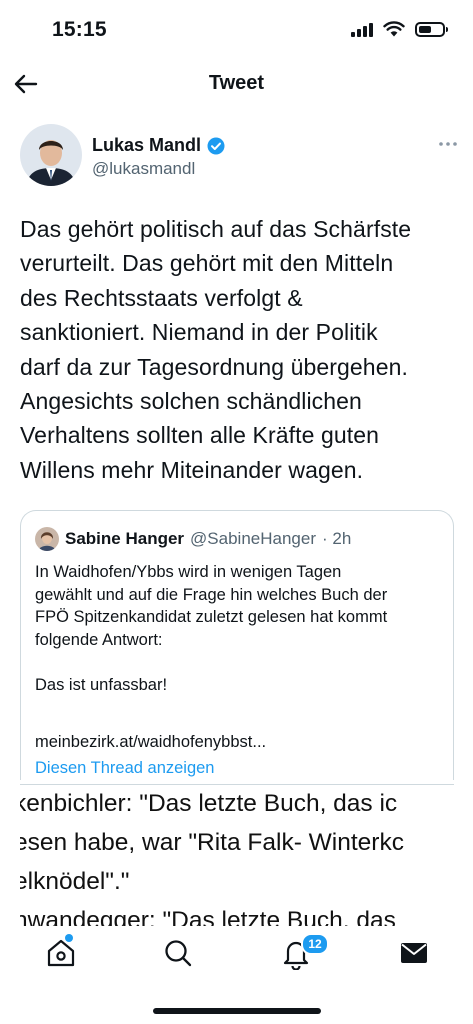  I want to click on author-name-row: Lukas Mandl, so click(158, 145).